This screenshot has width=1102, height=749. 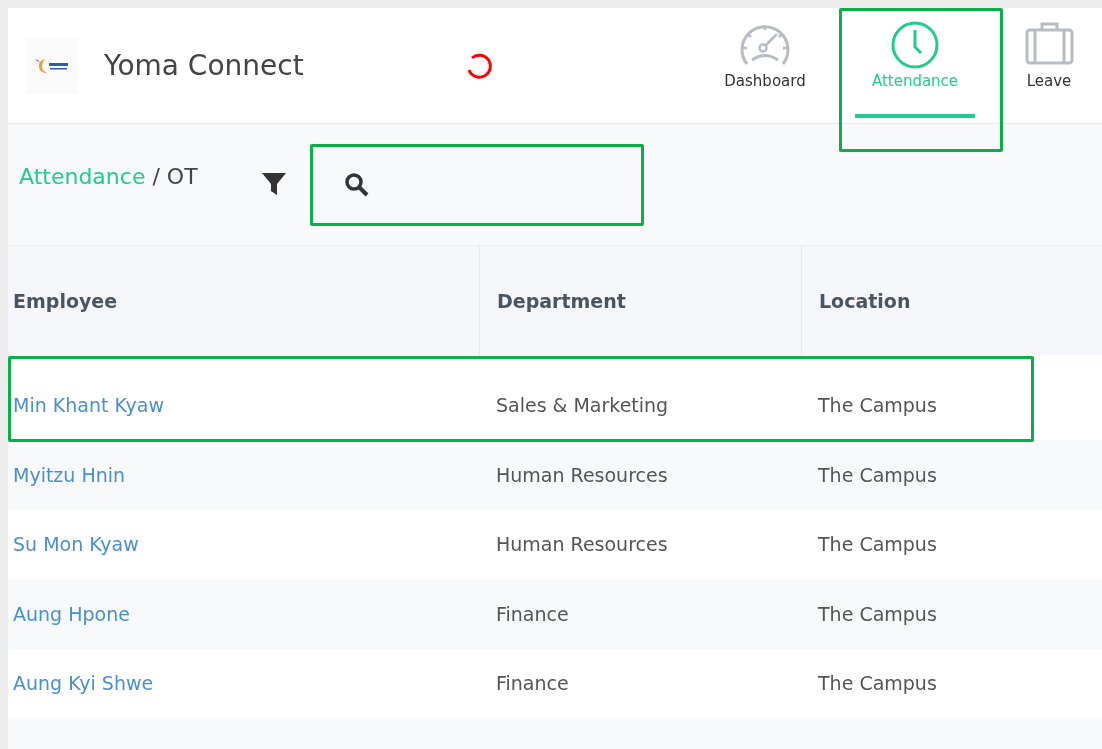 I want to click on column-header: Location, so click(x=865, y=301).